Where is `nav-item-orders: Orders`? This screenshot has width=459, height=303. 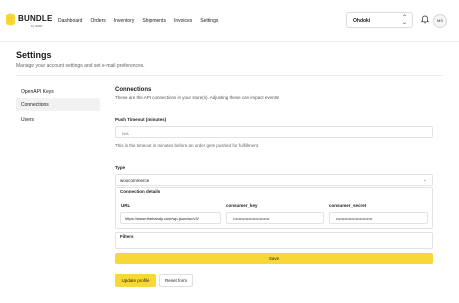 nav-item-orders: Orders is located at coordinates (97, 21).